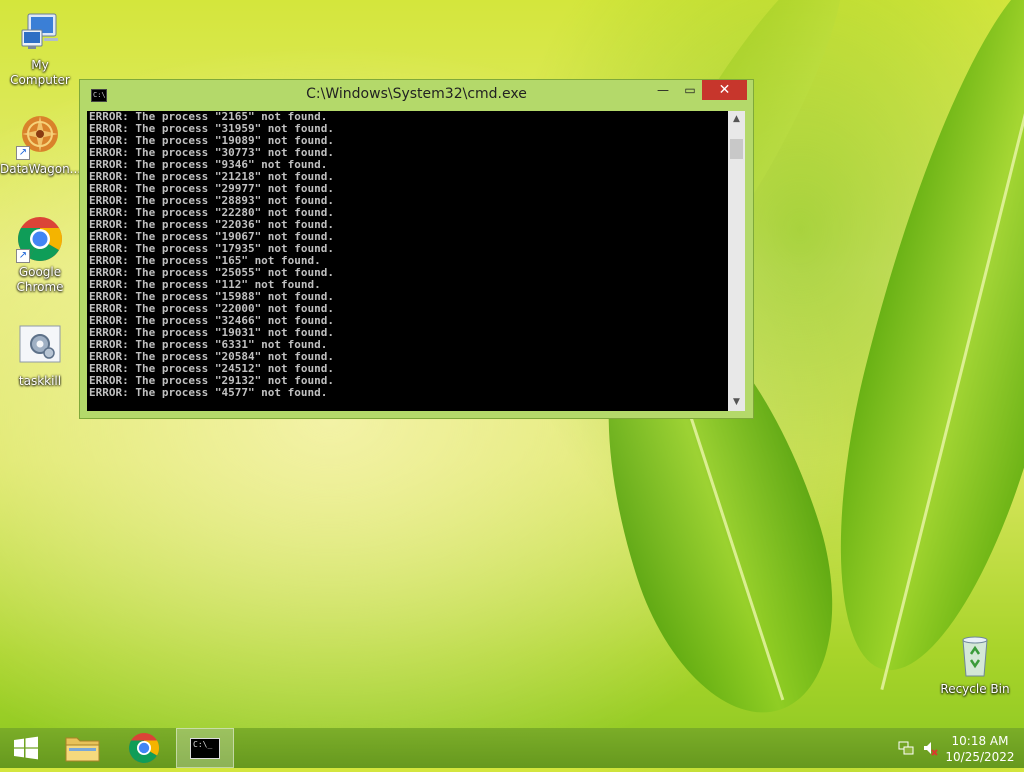 This screenshot has height=772, width=1024. I want to click on volume-muted-icon, so click(930, 749).